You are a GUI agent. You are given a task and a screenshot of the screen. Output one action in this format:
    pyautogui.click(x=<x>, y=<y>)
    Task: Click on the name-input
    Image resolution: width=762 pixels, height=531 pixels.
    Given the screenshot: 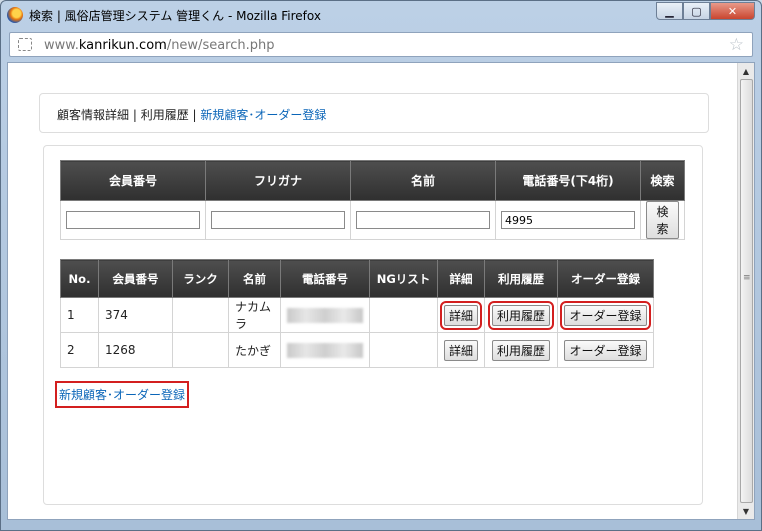 What is the action you would take?
    pyautogui.click(x=423, y=220)
    